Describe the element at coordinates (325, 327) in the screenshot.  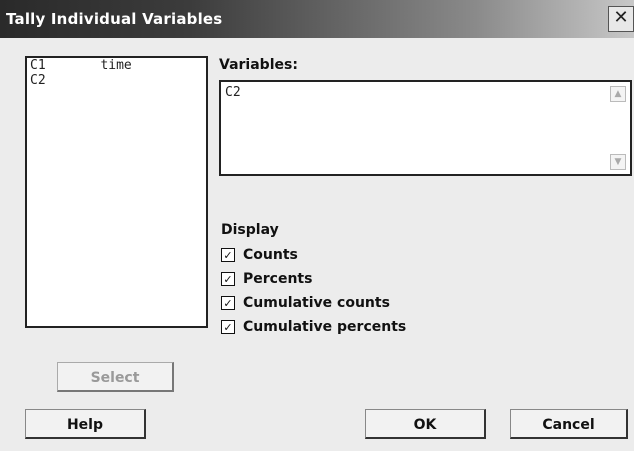
I see `cumulative-percents-label: Cumulative percents` at that location.